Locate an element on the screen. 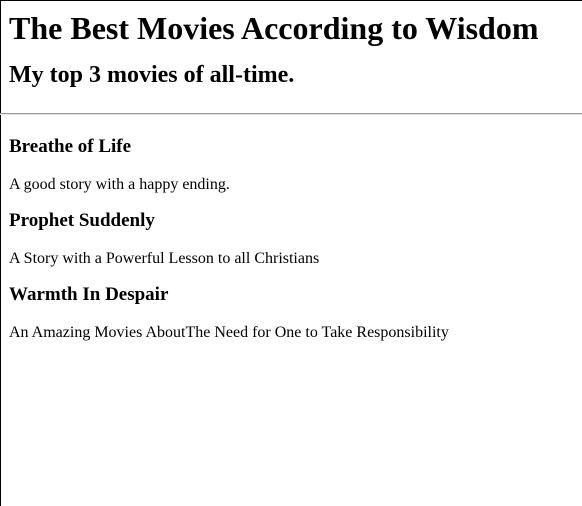 This screenshot has width=582, height=506. movie-description: A good story with a happy ending. is located at coordinates (119, 184).